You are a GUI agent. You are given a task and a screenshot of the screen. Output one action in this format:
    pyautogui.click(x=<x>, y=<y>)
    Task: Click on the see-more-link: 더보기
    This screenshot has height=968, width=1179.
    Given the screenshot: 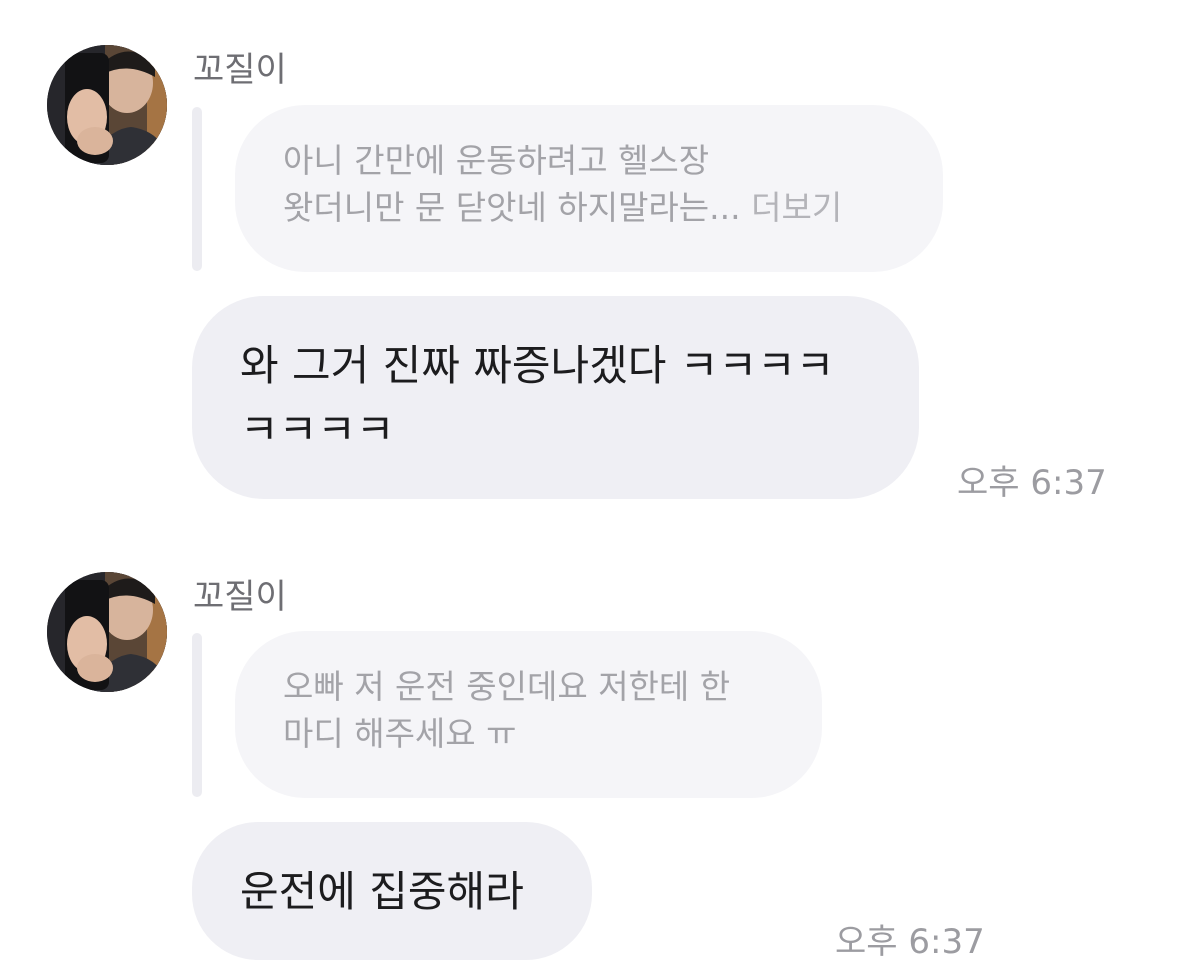 What is the action you would take?
    pyautogui.click(x=796, y=207)
    